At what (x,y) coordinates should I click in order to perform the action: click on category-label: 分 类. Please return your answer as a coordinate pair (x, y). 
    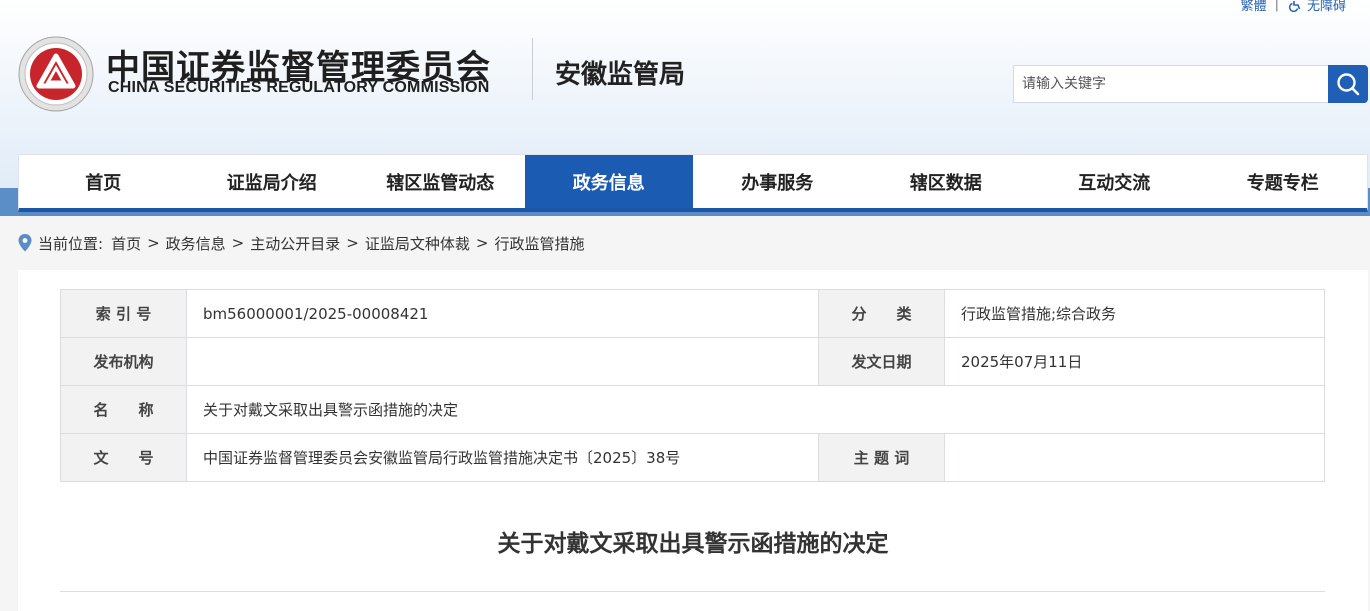
    Looking at the image, I should click on (881, 313).